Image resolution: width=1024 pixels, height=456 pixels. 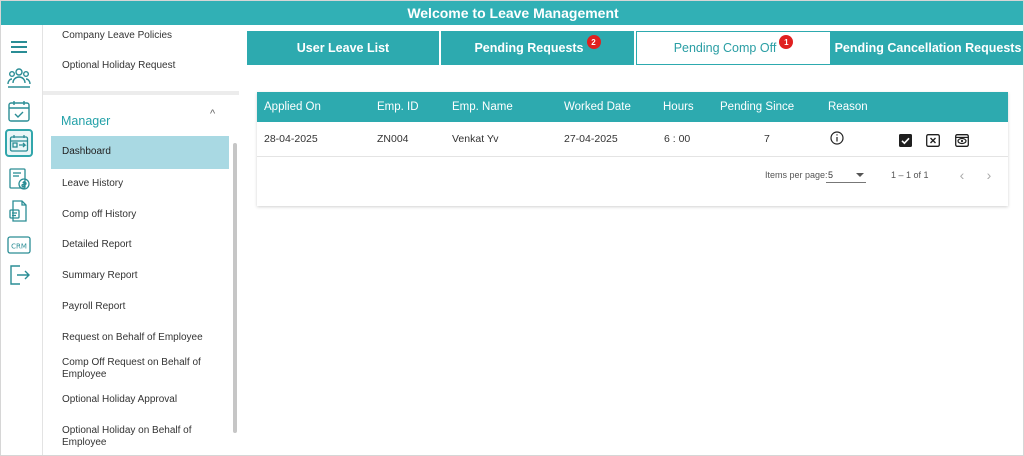 What do you see at coordinates (632, 182) in the screenshot?
I see `paginator: Items per page: 5 1 – 1 of 1 ‹ ›` at bounding box center [632, 182].